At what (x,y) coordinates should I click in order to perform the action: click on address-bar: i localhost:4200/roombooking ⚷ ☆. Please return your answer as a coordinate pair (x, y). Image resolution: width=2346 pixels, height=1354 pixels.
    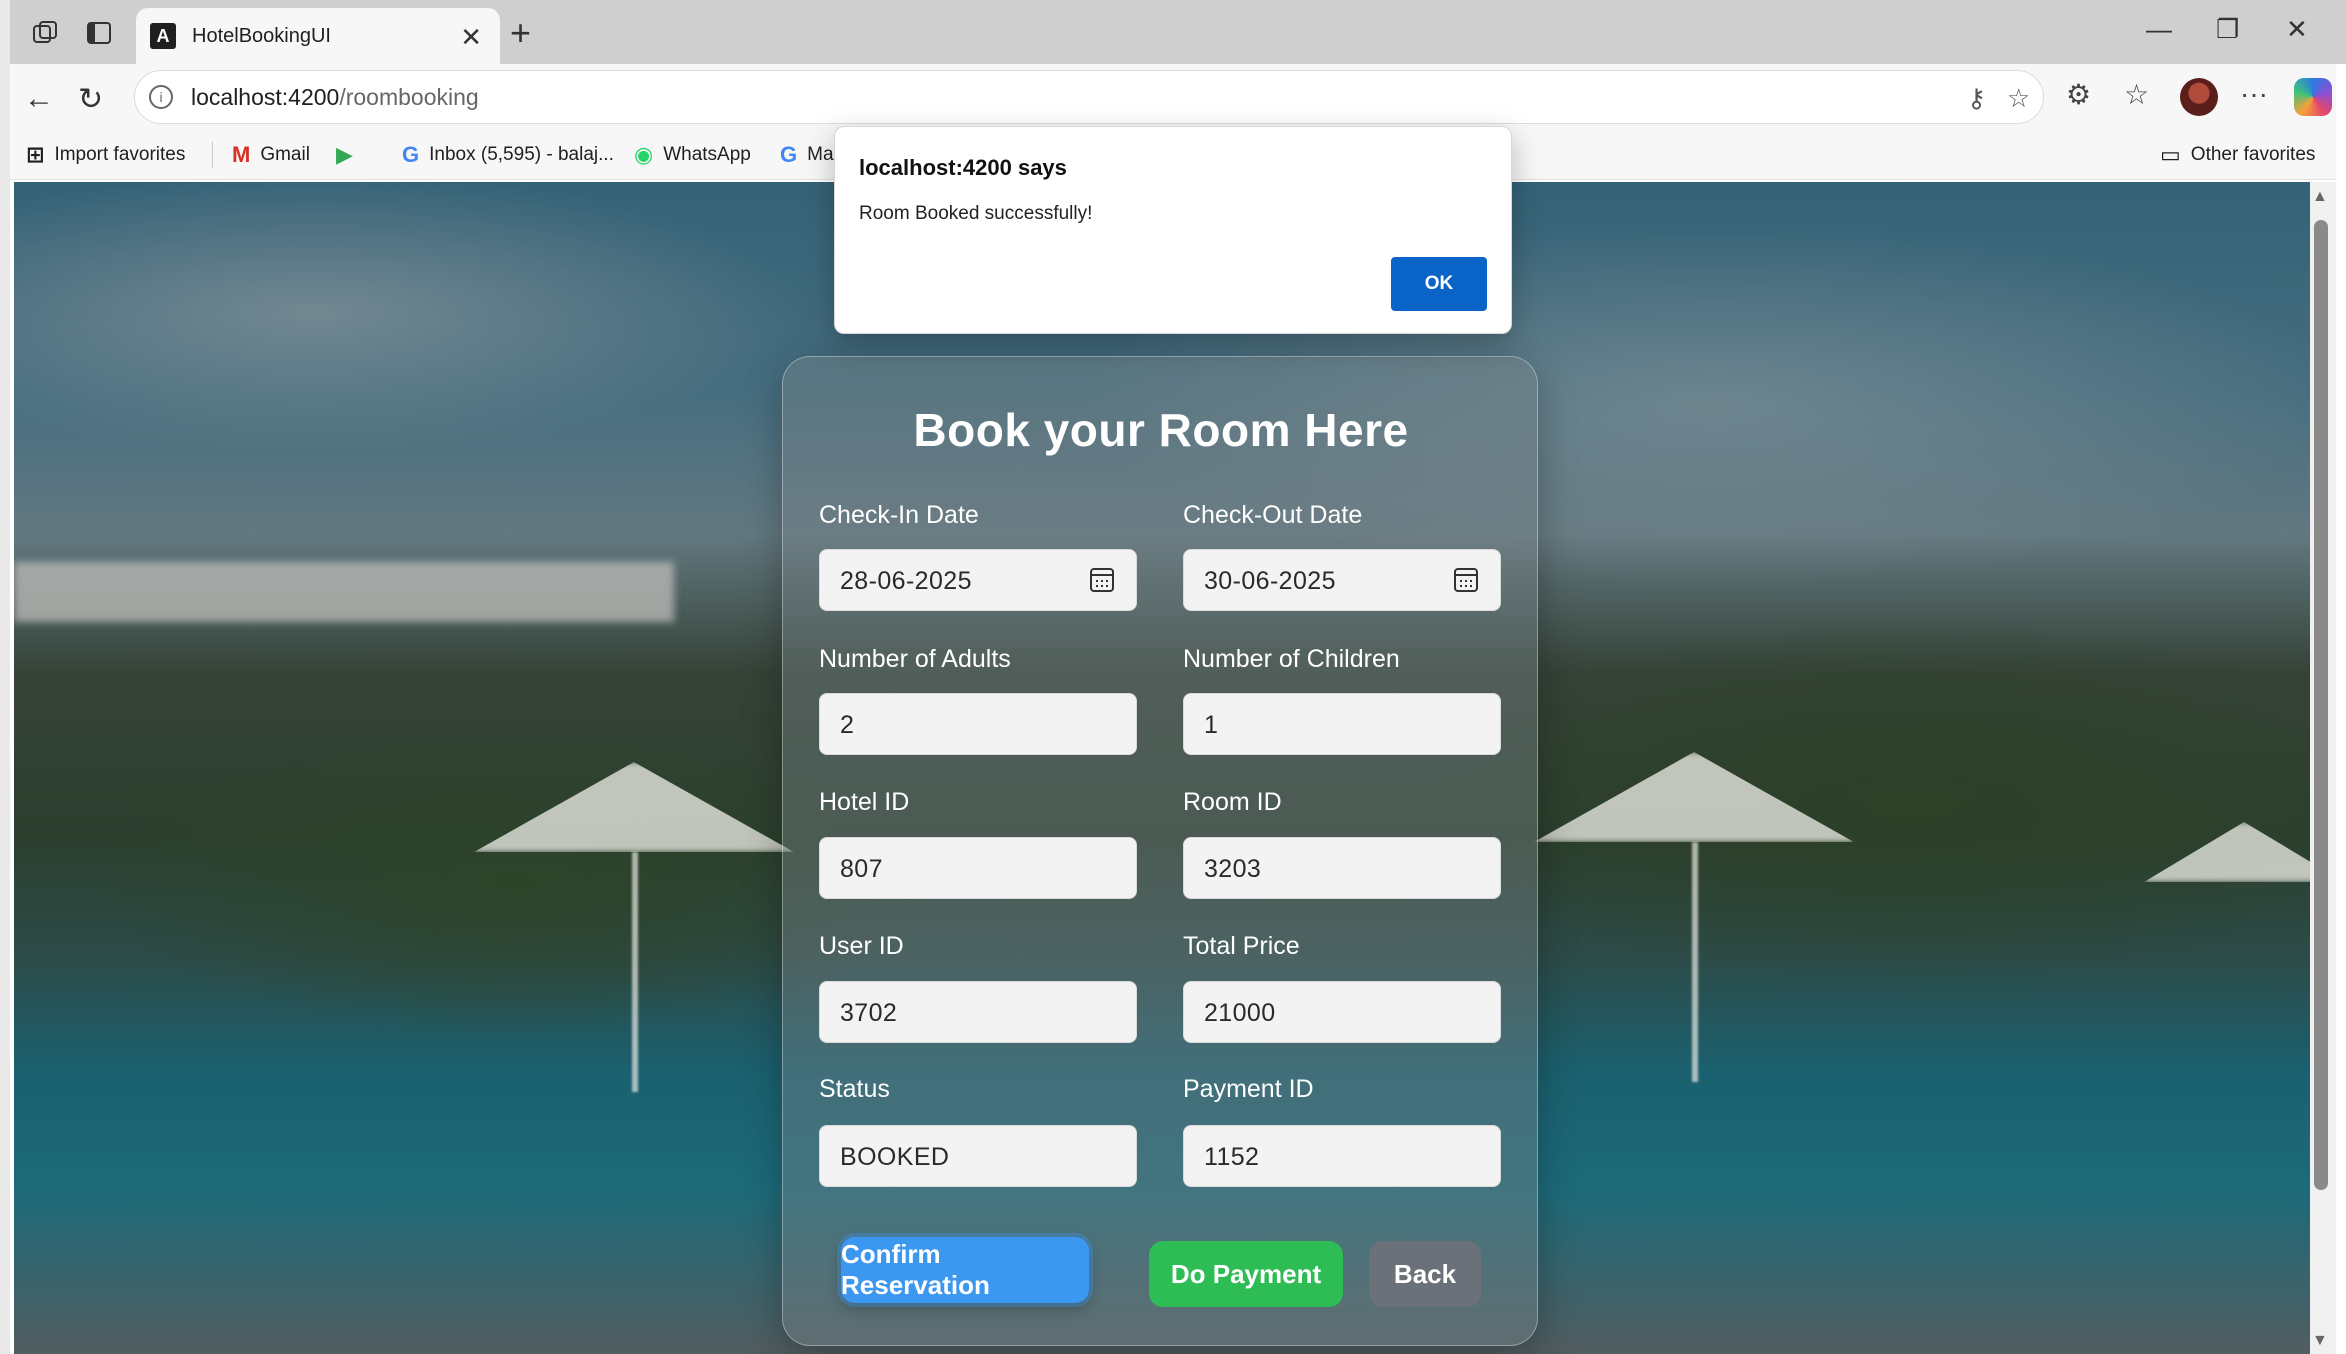
    Looking at the image, I should click on (1089, 97).